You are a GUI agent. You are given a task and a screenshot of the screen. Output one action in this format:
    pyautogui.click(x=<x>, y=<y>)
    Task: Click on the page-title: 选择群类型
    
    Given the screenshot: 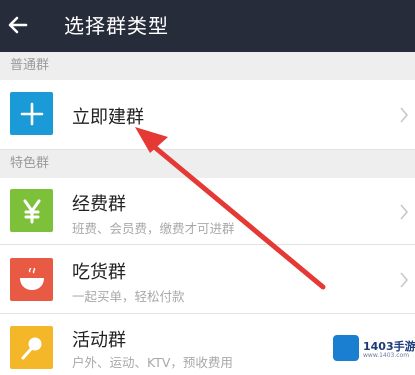 What is the action you would take?
    pyautogui.click(x=116, y=26)
    